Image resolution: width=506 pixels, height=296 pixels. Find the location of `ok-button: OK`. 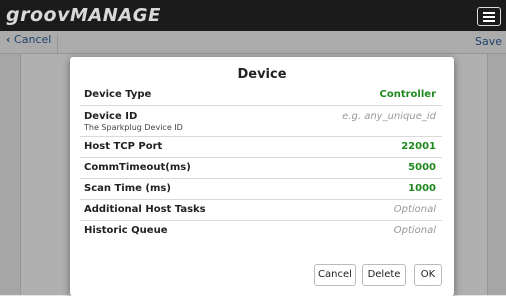

ok-button: OK is located at coordinates (428, 275).